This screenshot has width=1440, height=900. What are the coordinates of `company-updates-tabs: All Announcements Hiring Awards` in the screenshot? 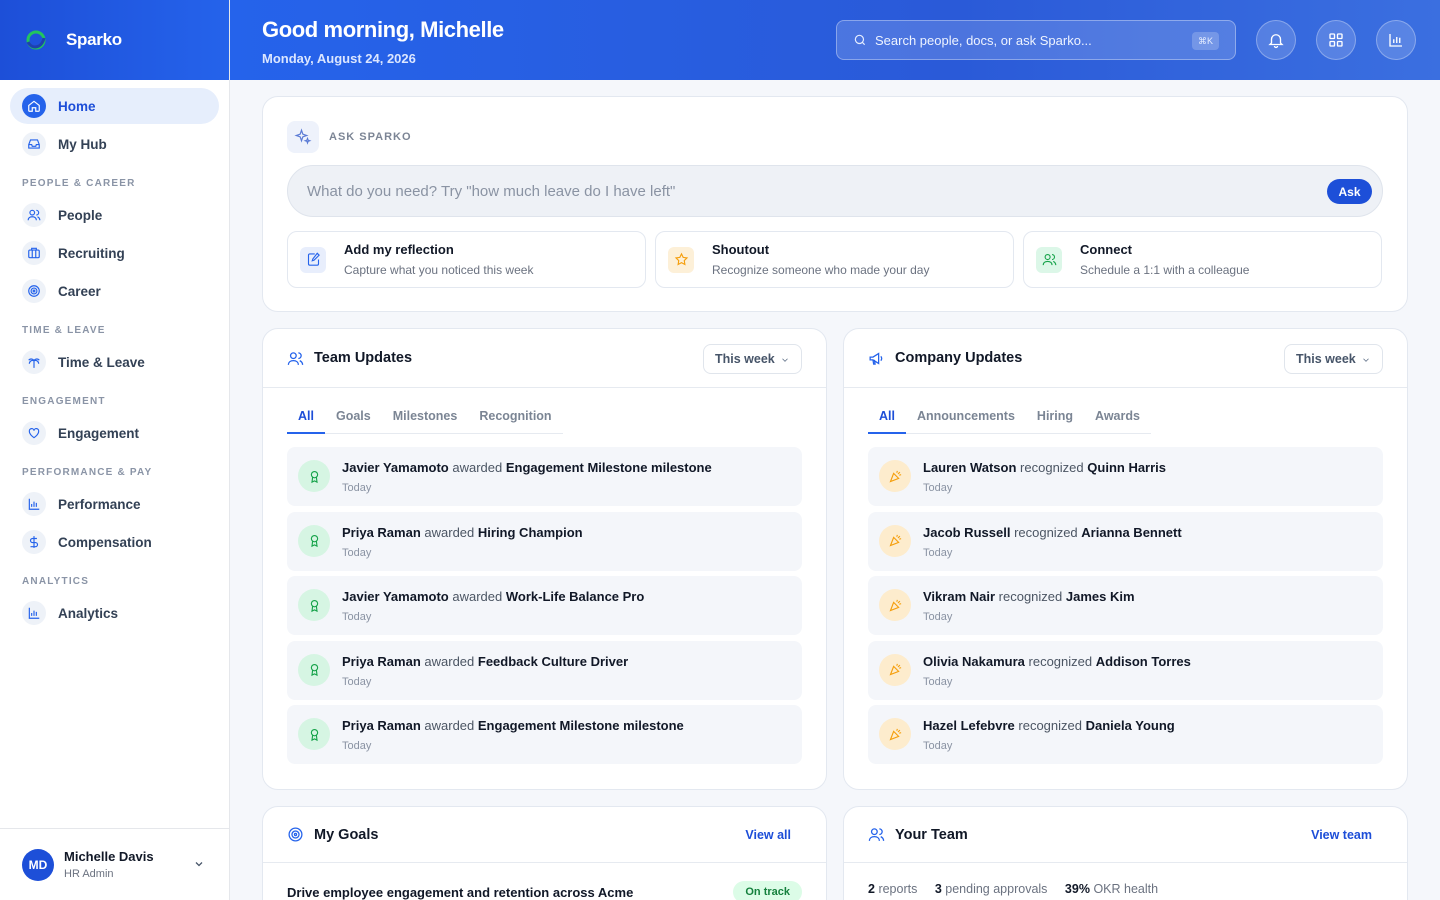 It's located at (1009, 421).